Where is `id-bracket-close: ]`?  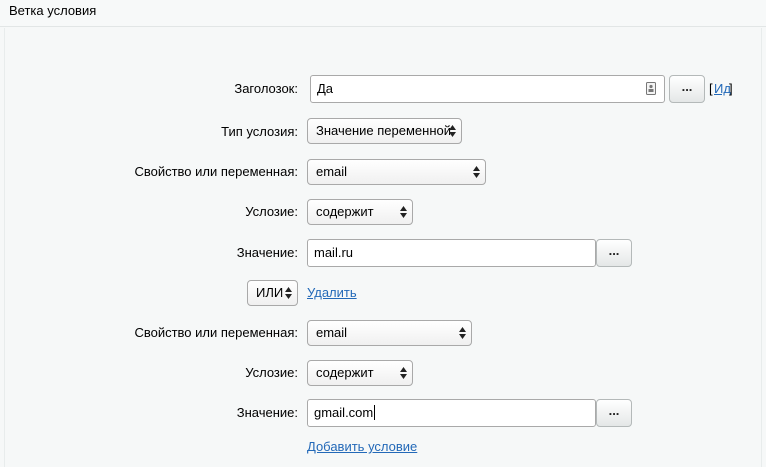
id-bracket-close: ] is located at coordinates (731, 88).